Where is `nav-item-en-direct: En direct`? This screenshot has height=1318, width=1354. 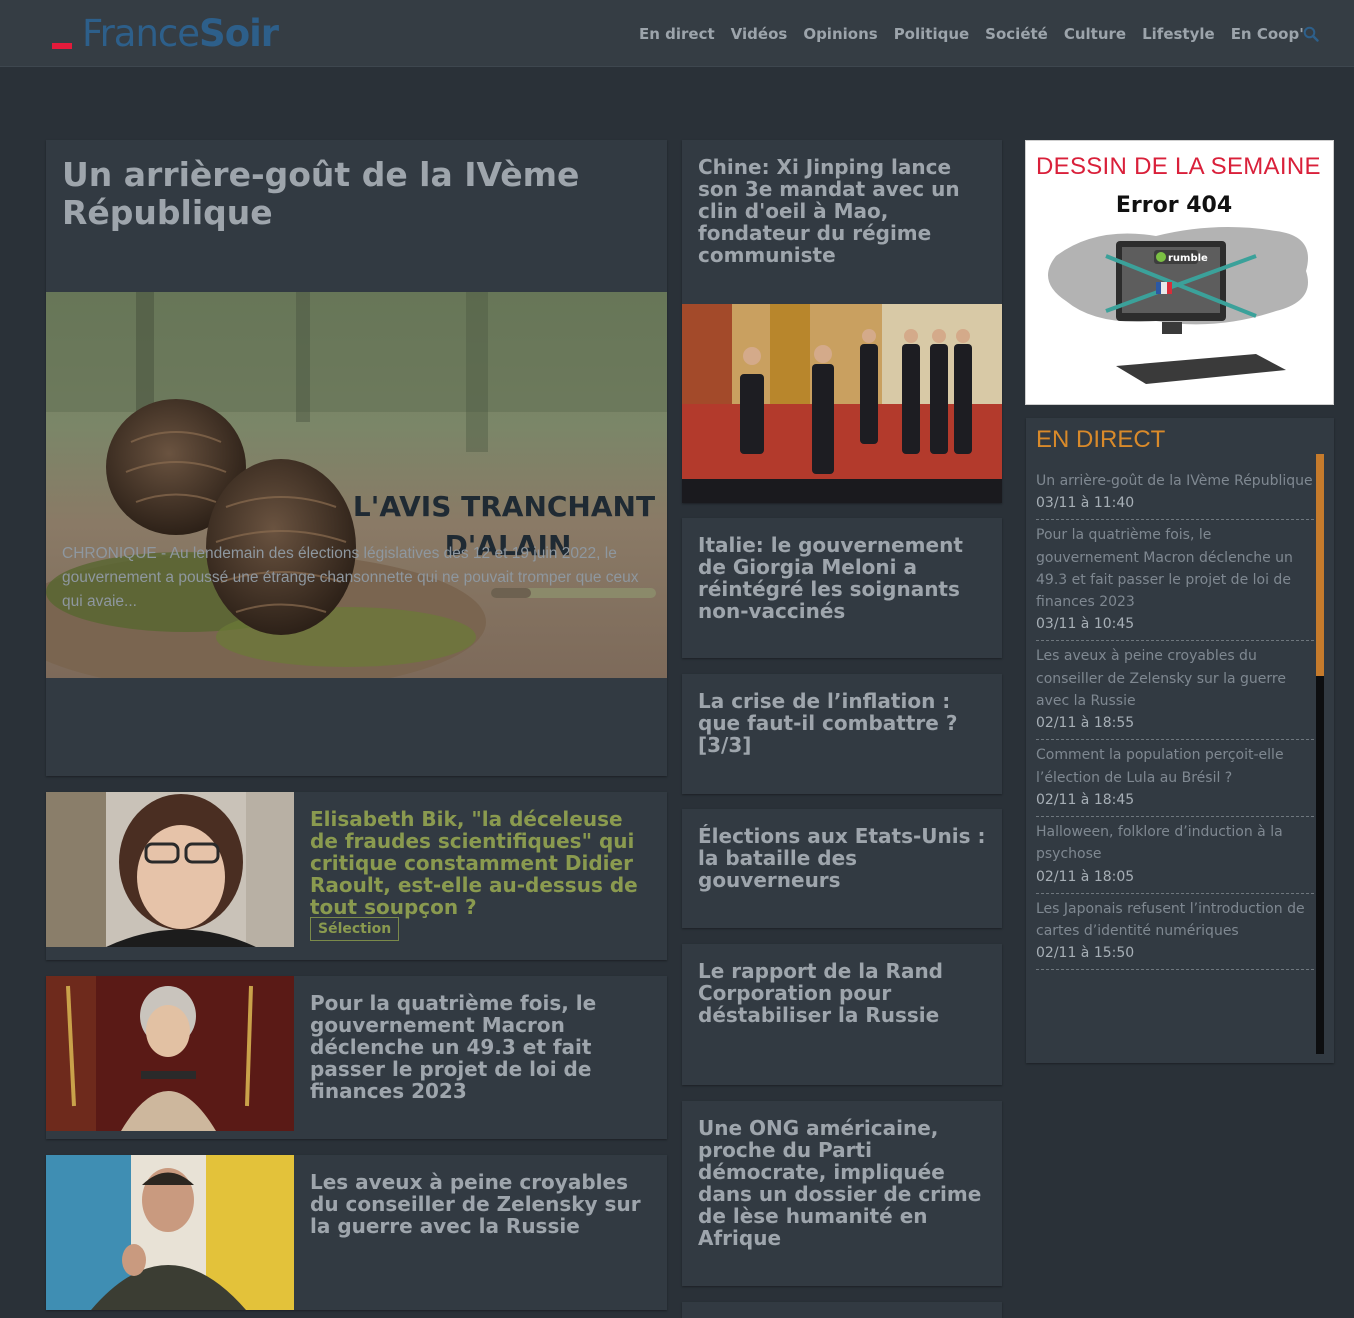 nav-item-en-direct: En direct is located at coordinates (677, 34).